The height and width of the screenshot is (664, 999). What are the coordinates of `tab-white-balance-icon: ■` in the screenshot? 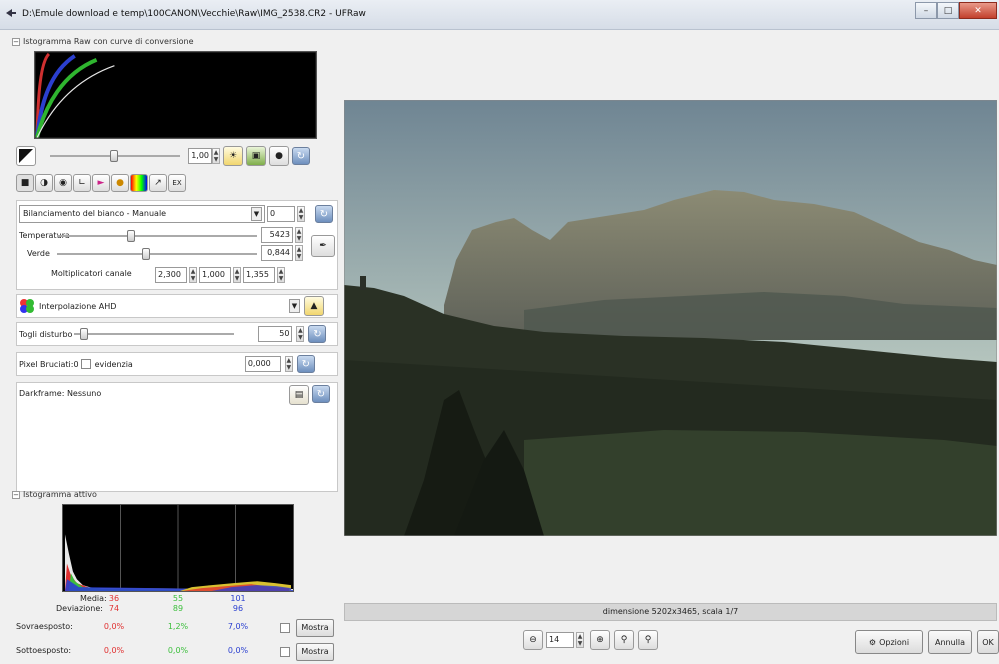 It's located at (25, 183).